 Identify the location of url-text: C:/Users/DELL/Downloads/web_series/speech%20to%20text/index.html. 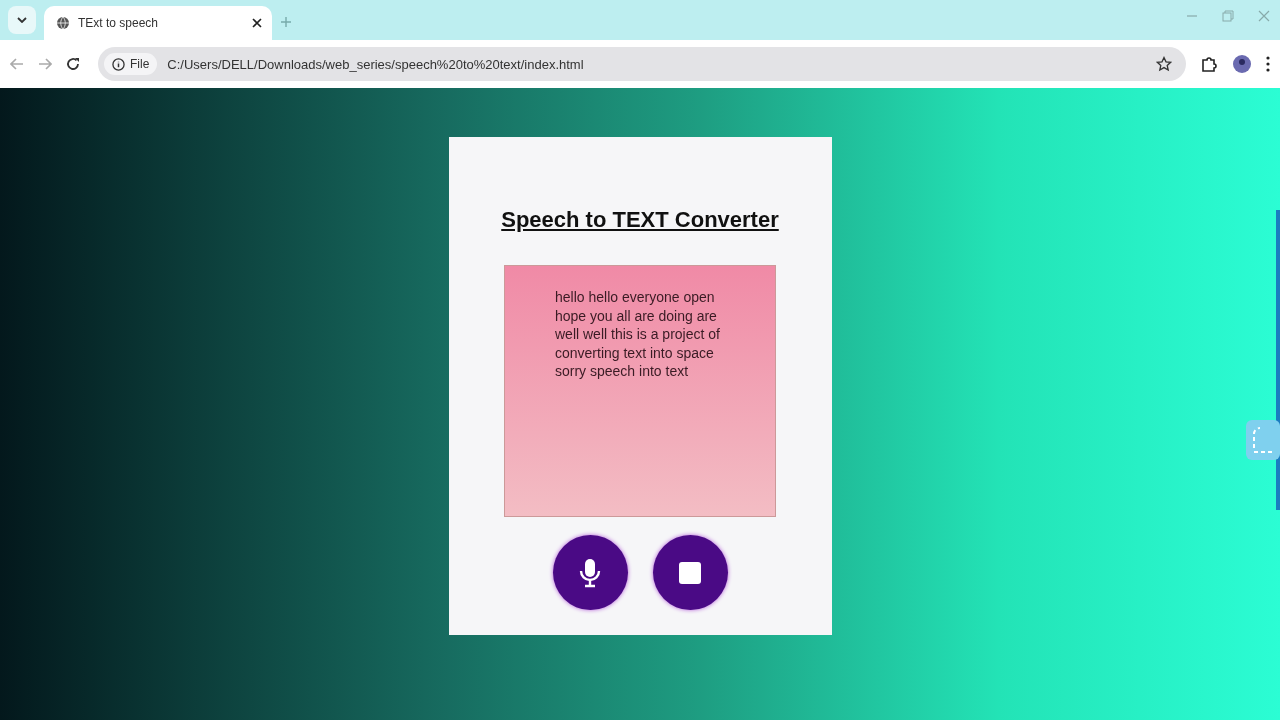
(376, 64).